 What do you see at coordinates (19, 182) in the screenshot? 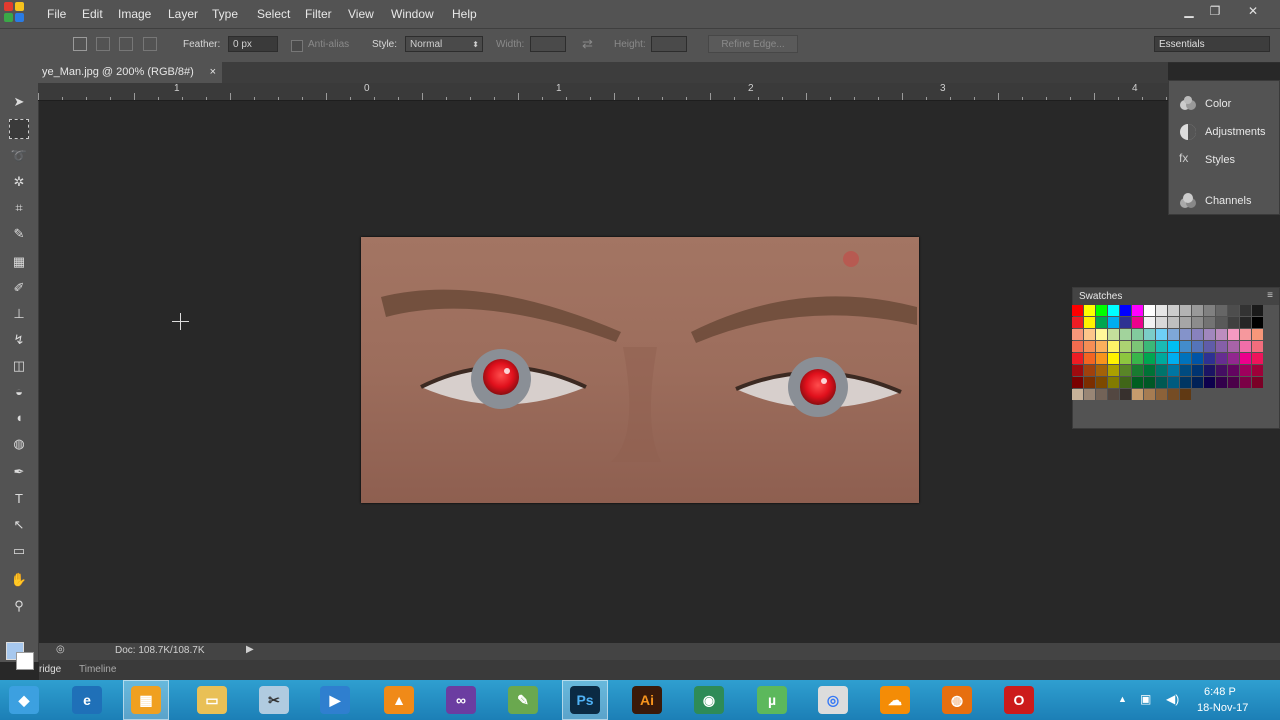
I see `magic-wand-icon: ✲` at bounding box center [19, 182].